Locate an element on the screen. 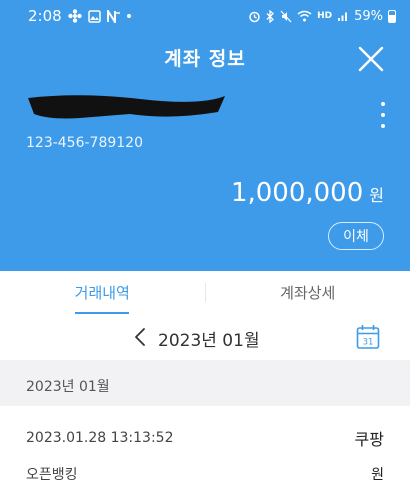  battery-icon is located at coordinates (392, 16).